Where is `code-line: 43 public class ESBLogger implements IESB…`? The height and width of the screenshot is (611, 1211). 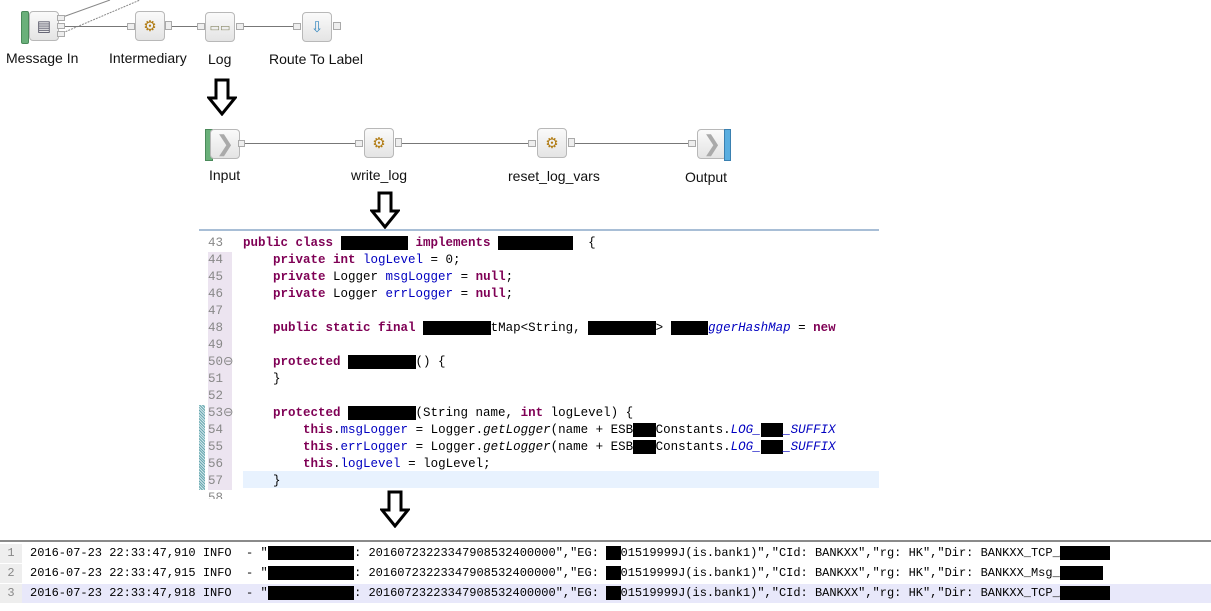
code-line: 43 public class ESBLogger implements IESB… is located at coordinates (539, 243).